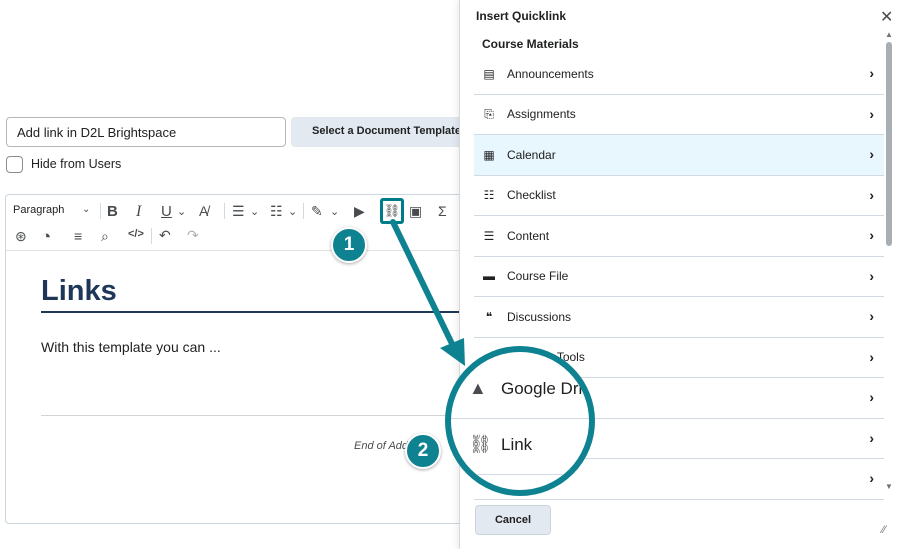 This screenshot has width=907, height=549. Describe the element at coordinates (317, 211) in the screenshot. I see `format-painter-icon: ✎` at that location.